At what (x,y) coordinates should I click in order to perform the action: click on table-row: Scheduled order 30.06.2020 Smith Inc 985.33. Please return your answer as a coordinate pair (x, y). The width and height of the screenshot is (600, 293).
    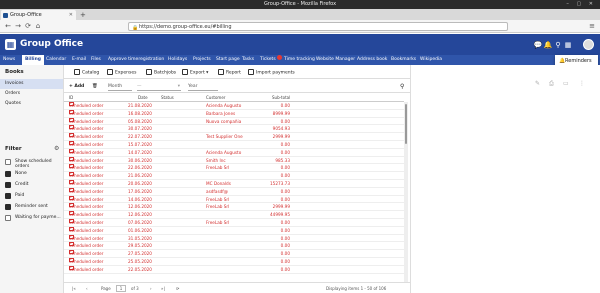
    Looking at the image, I should click on (234, 160).